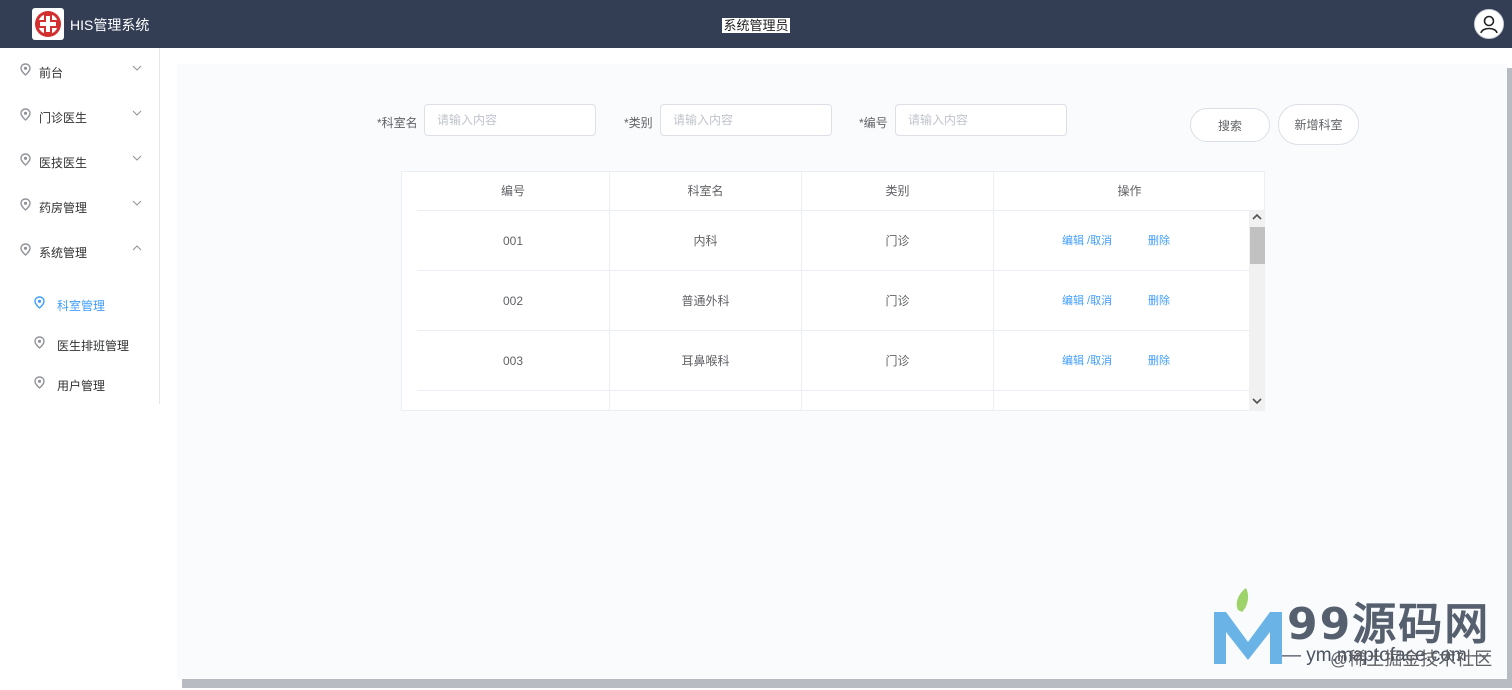 The width and height of the screenshot is (1512, 690). What do you see at coordinates (1389, 624) in the screenshot?
I see `watermark-title: 99源码网` at bounding box center [1389, 624].